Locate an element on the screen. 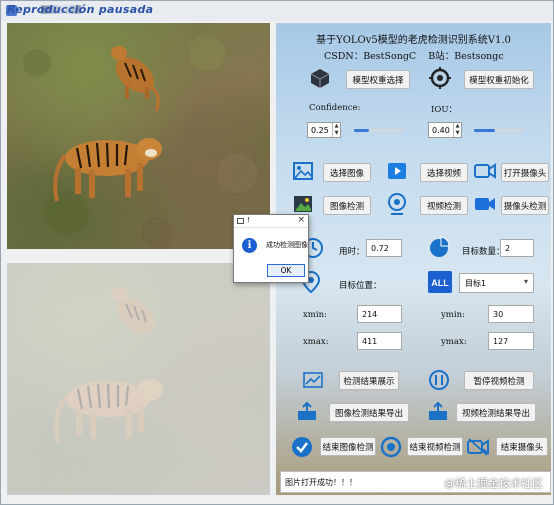 This screenshot has height=505, width=554. video-file-icon is located at coordinates (397, 171).